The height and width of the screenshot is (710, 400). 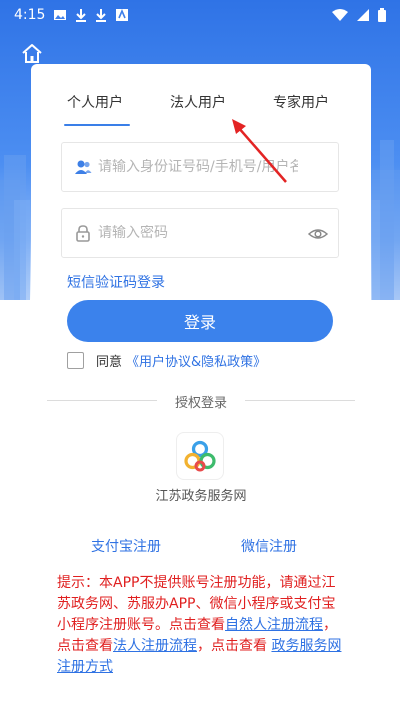 What do you see at coordinates (300, 400) in the screenshot?
I see `divider-line-right` at bounding box center [300, 400].